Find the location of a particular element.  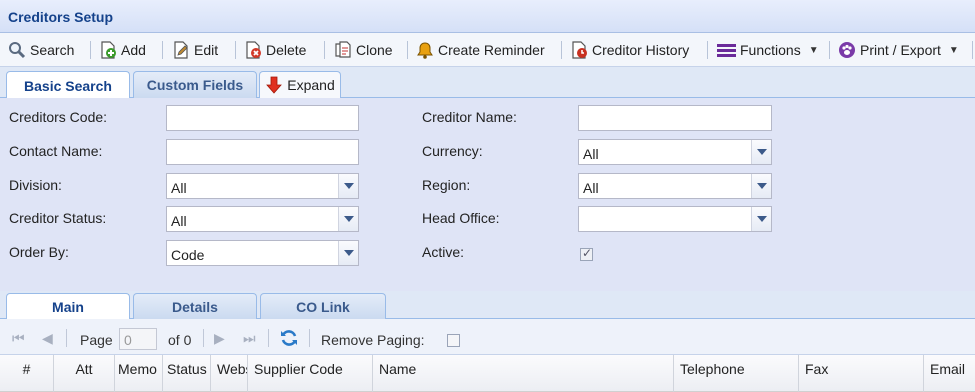

last-page-icon: ⏭ is located at coordinates (249, 338).